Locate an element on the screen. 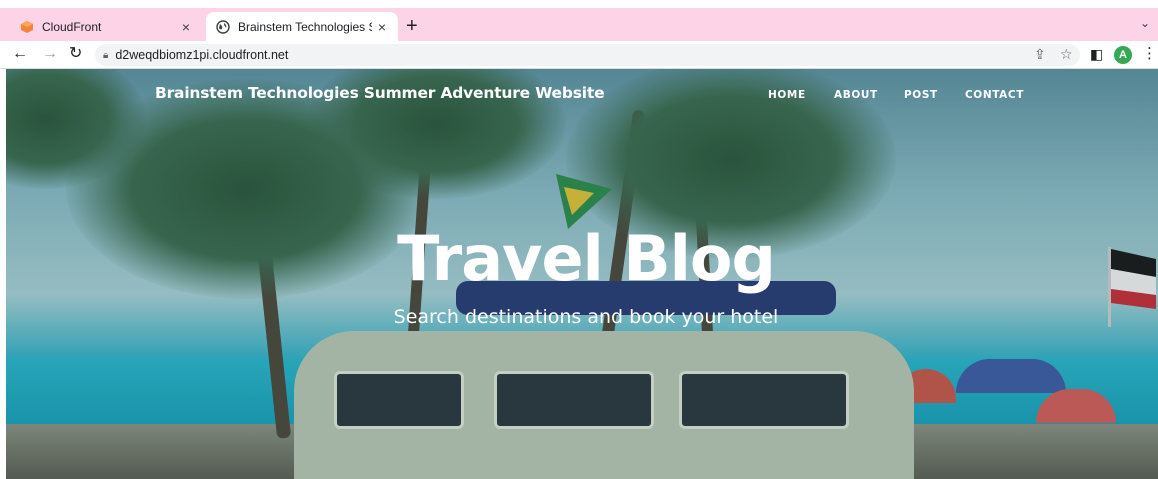 The image size is (1158, 479). tab-cloudfront: CloudFront × is located at coordinates (106, 26).